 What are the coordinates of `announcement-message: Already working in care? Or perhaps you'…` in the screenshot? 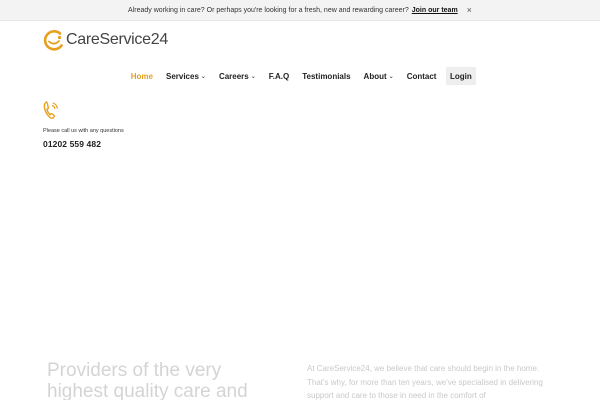 It's located at (268, 10).